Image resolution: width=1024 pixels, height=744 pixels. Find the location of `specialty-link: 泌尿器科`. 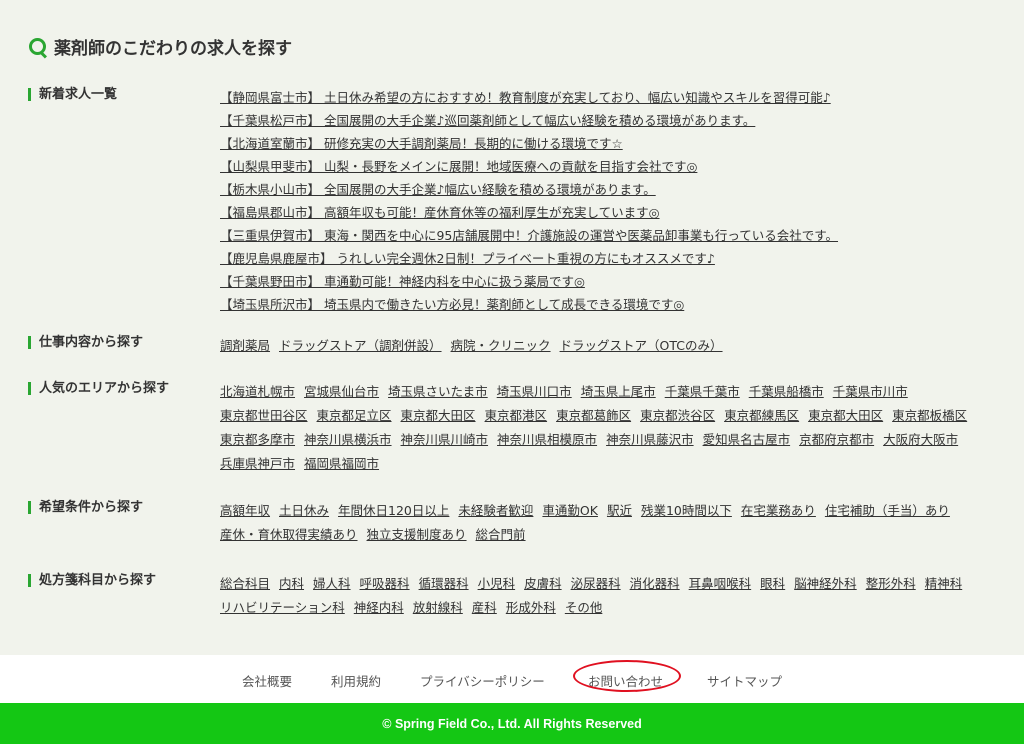

specialty-link: 泌尿器科 is located at coordinates (596, 584).